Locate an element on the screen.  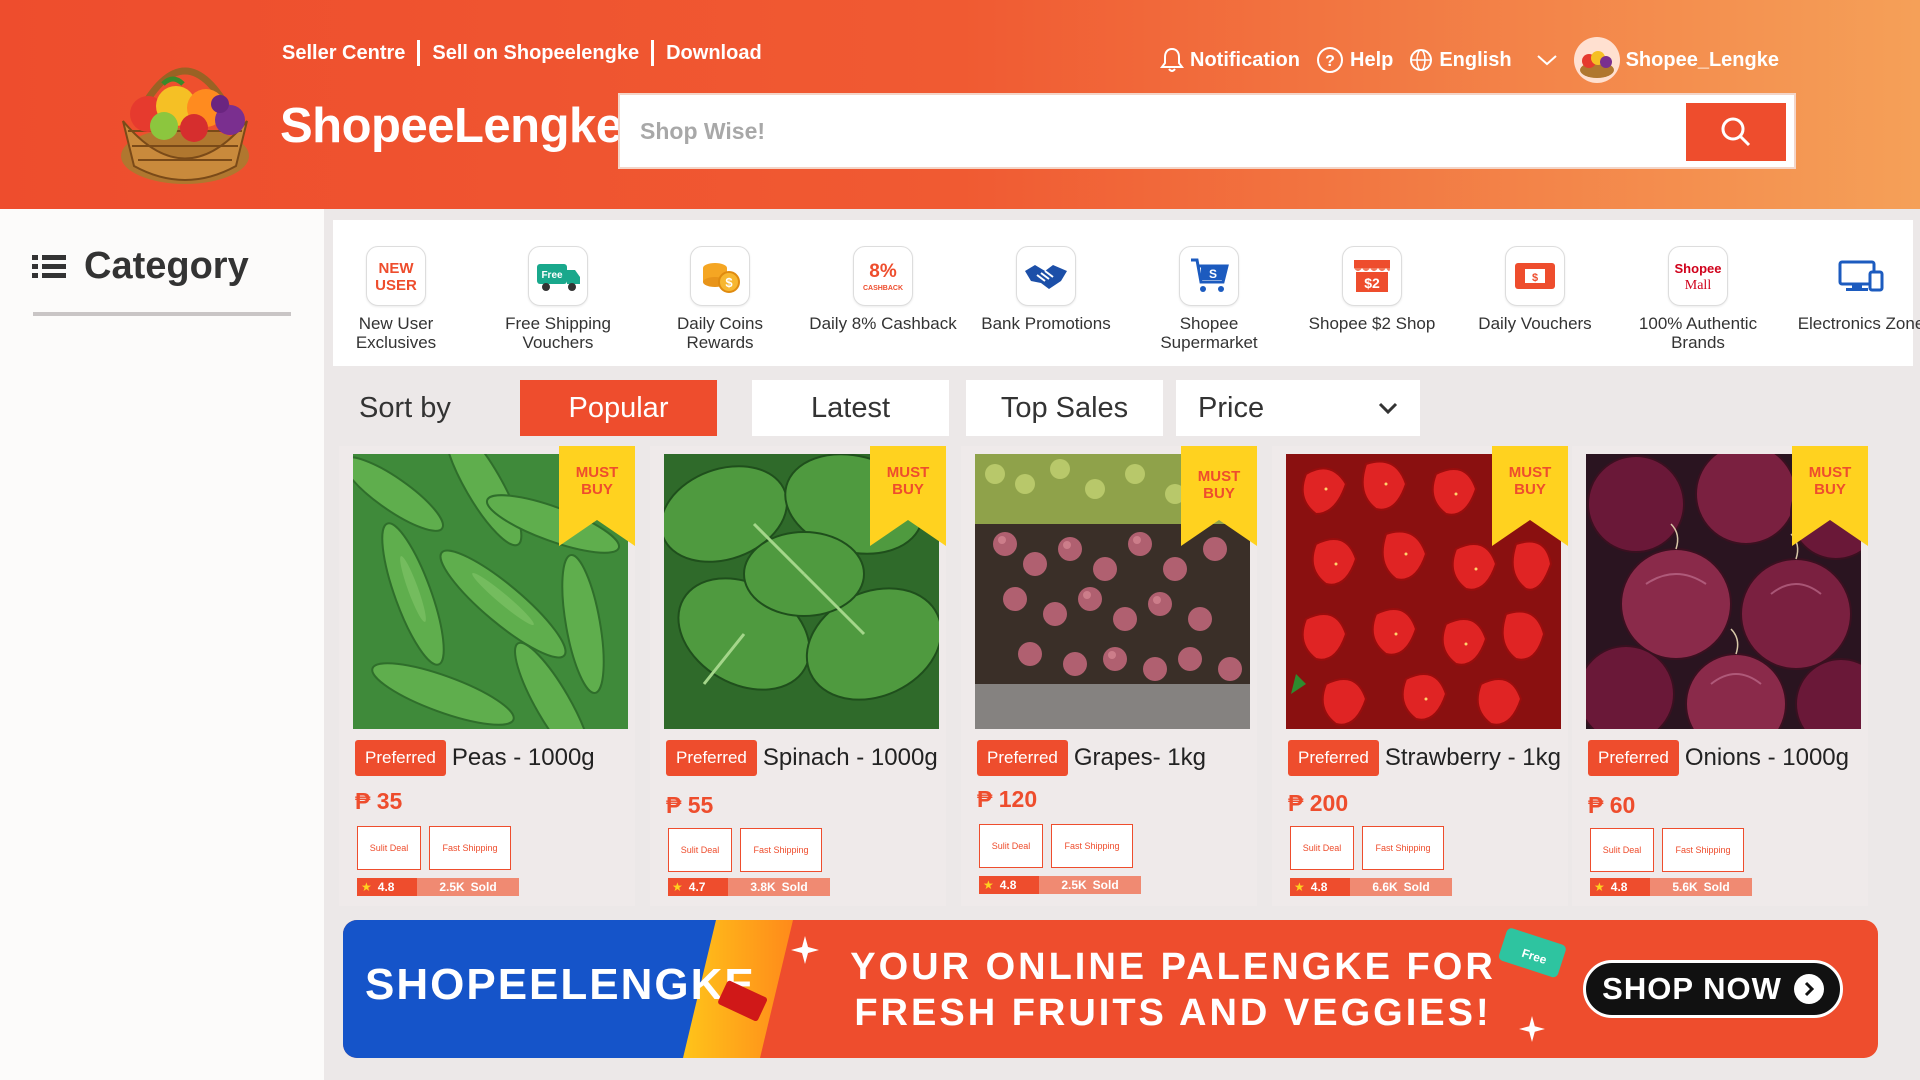
sort-popular-button: Popular is located at coordinates (618, 408).